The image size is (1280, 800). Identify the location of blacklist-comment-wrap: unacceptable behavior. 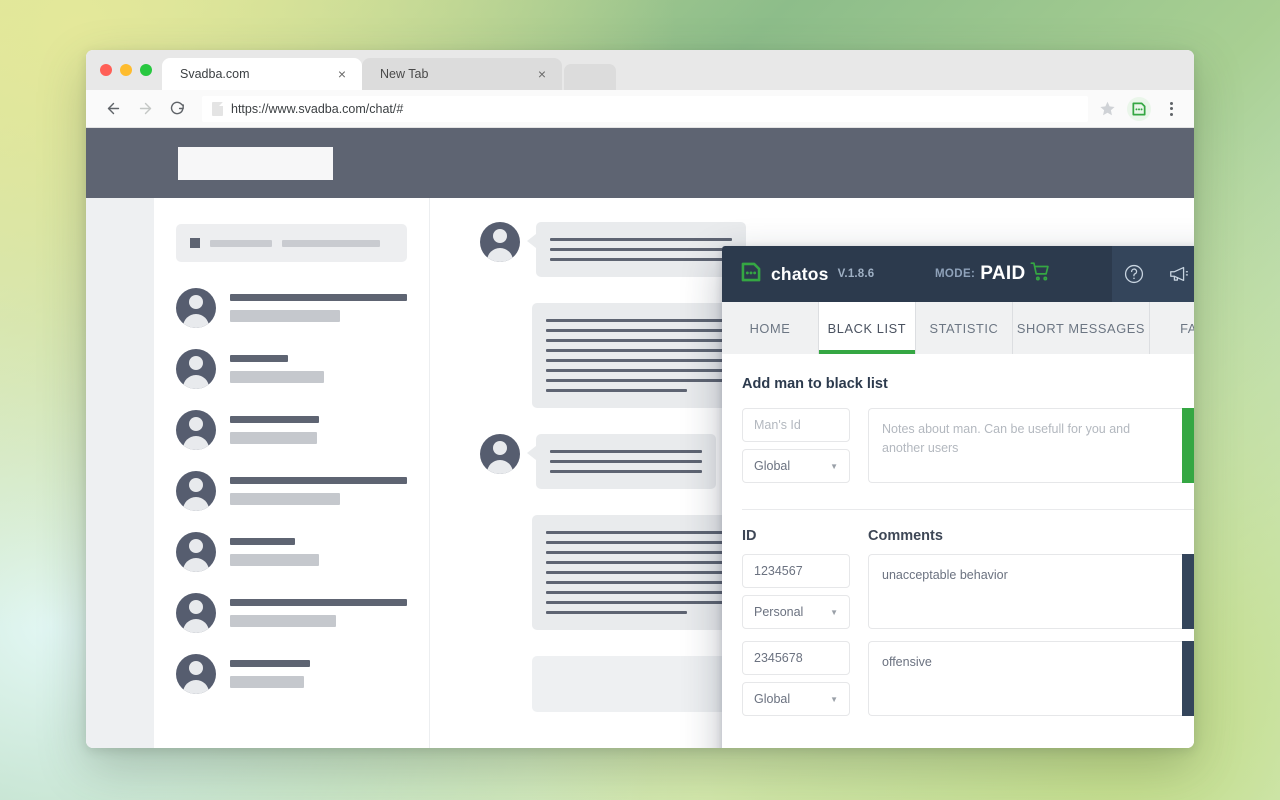
(1031, 591).